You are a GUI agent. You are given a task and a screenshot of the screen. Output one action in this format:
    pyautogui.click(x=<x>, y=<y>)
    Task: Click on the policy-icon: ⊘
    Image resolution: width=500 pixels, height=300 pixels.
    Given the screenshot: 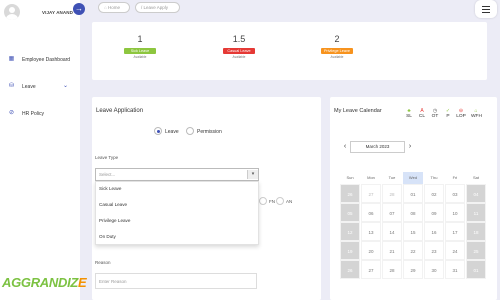 What is the action you would take?
    pyautogui.click(x=11, y=113)
    